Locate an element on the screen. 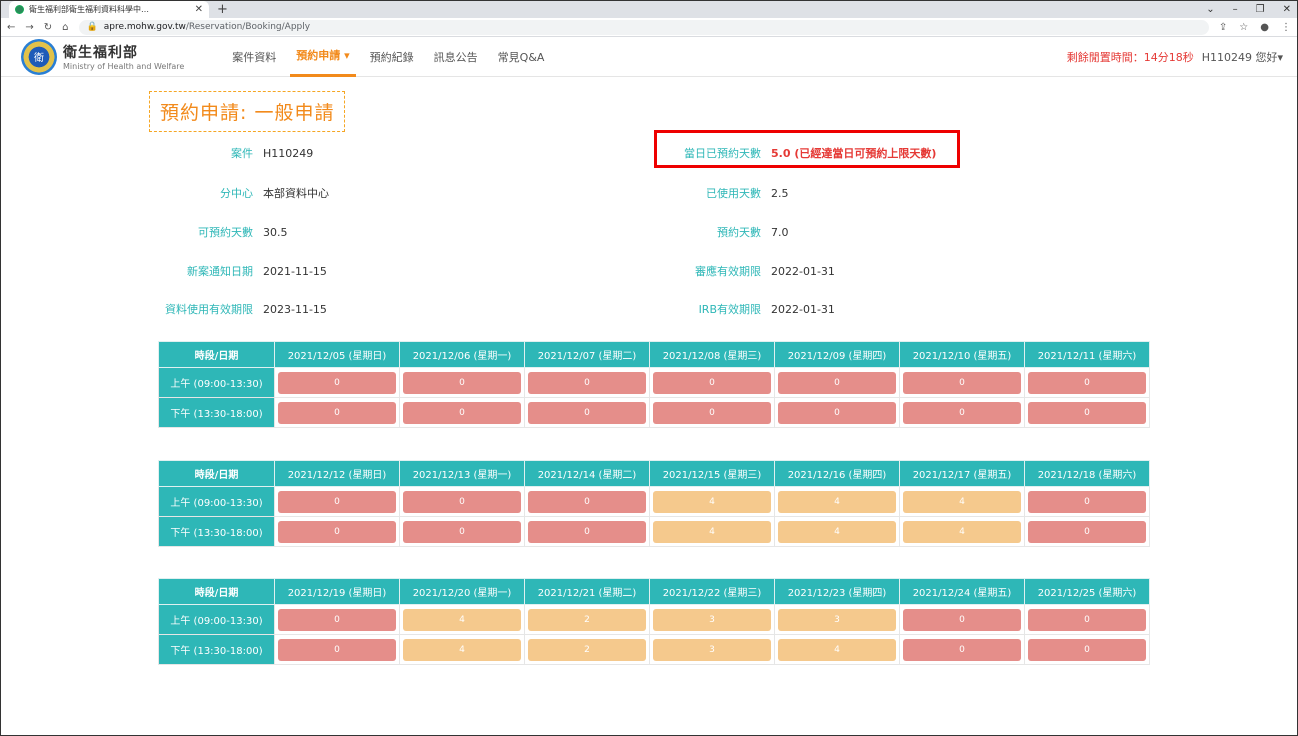 This screenshot has width=1298, height=736. header-date: 2021/12/12 (星期日) is located at coordinates (337, 473).